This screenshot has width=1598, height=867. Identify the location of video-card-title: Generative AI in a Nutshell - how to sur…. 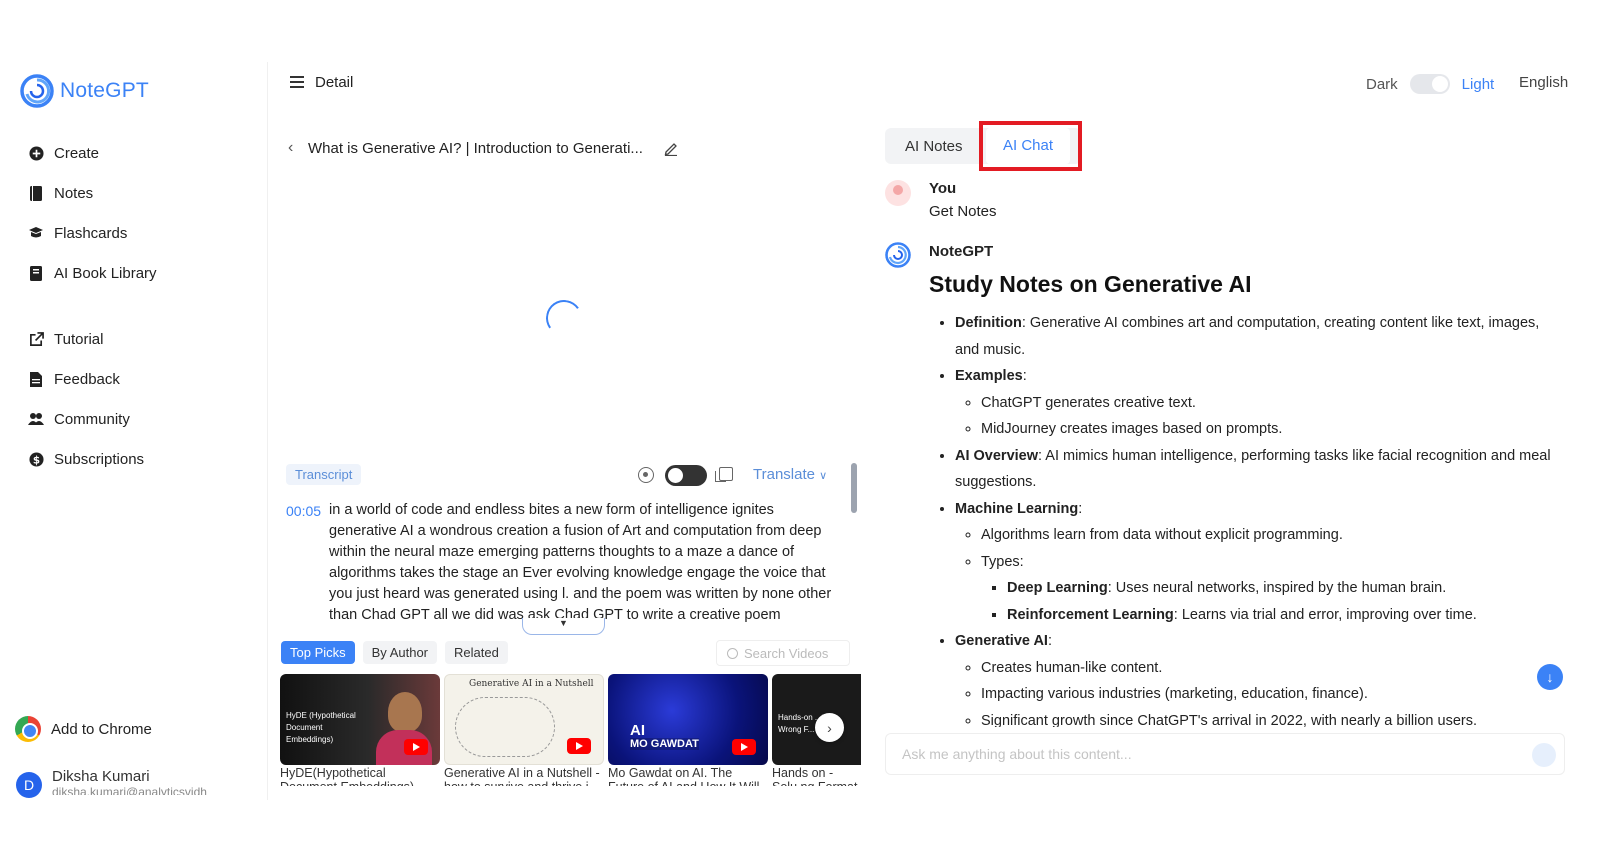
(522, 776).